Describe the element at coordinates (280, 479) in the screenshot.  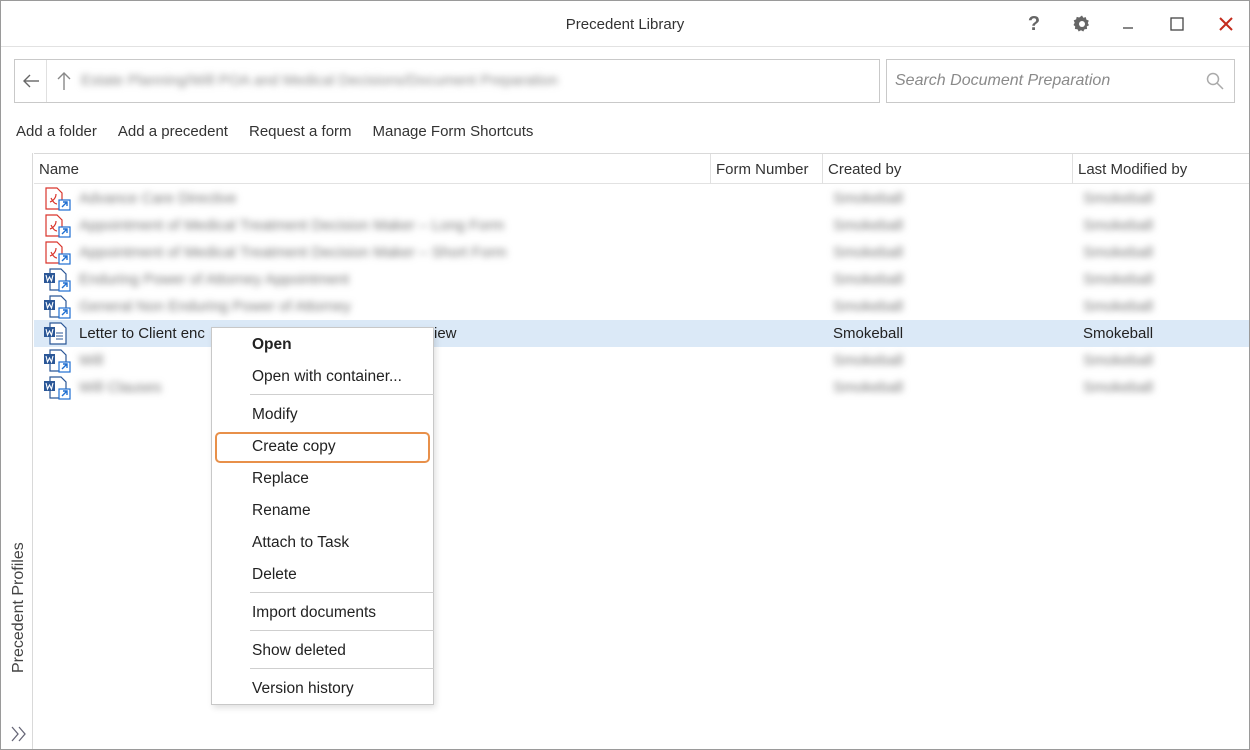
I see `menu-item-replace: Replace` at that location.